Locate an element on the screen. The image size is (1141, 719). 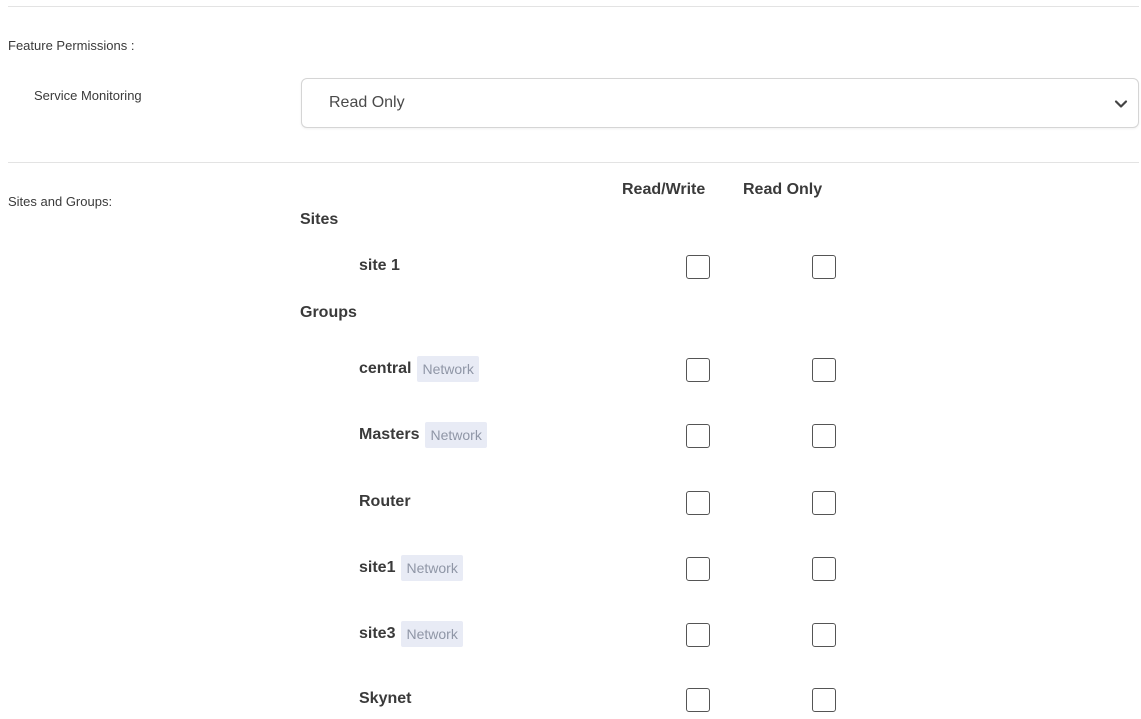
site-row-label: site 1 is located at coordinates (379, 266).